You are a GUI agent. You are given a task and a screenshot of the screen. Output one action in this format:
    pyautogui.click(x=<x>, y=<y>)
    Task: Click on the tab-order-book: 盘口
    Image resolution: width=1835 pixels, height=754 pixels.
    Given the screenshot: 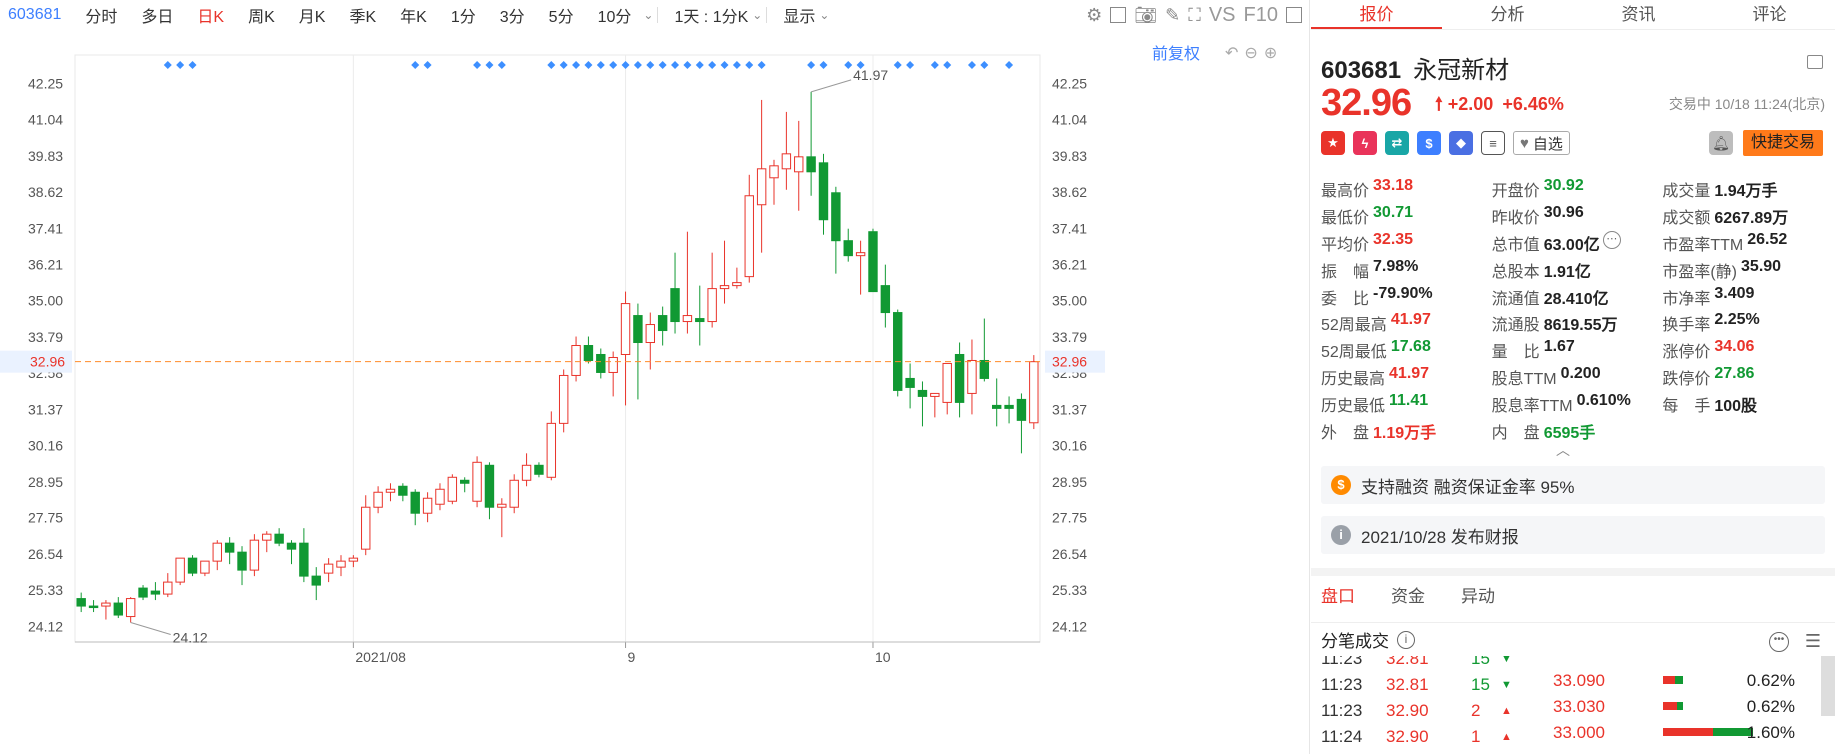 What is the action you would take?
    pyautogui.click(x=1338, y=594)
    